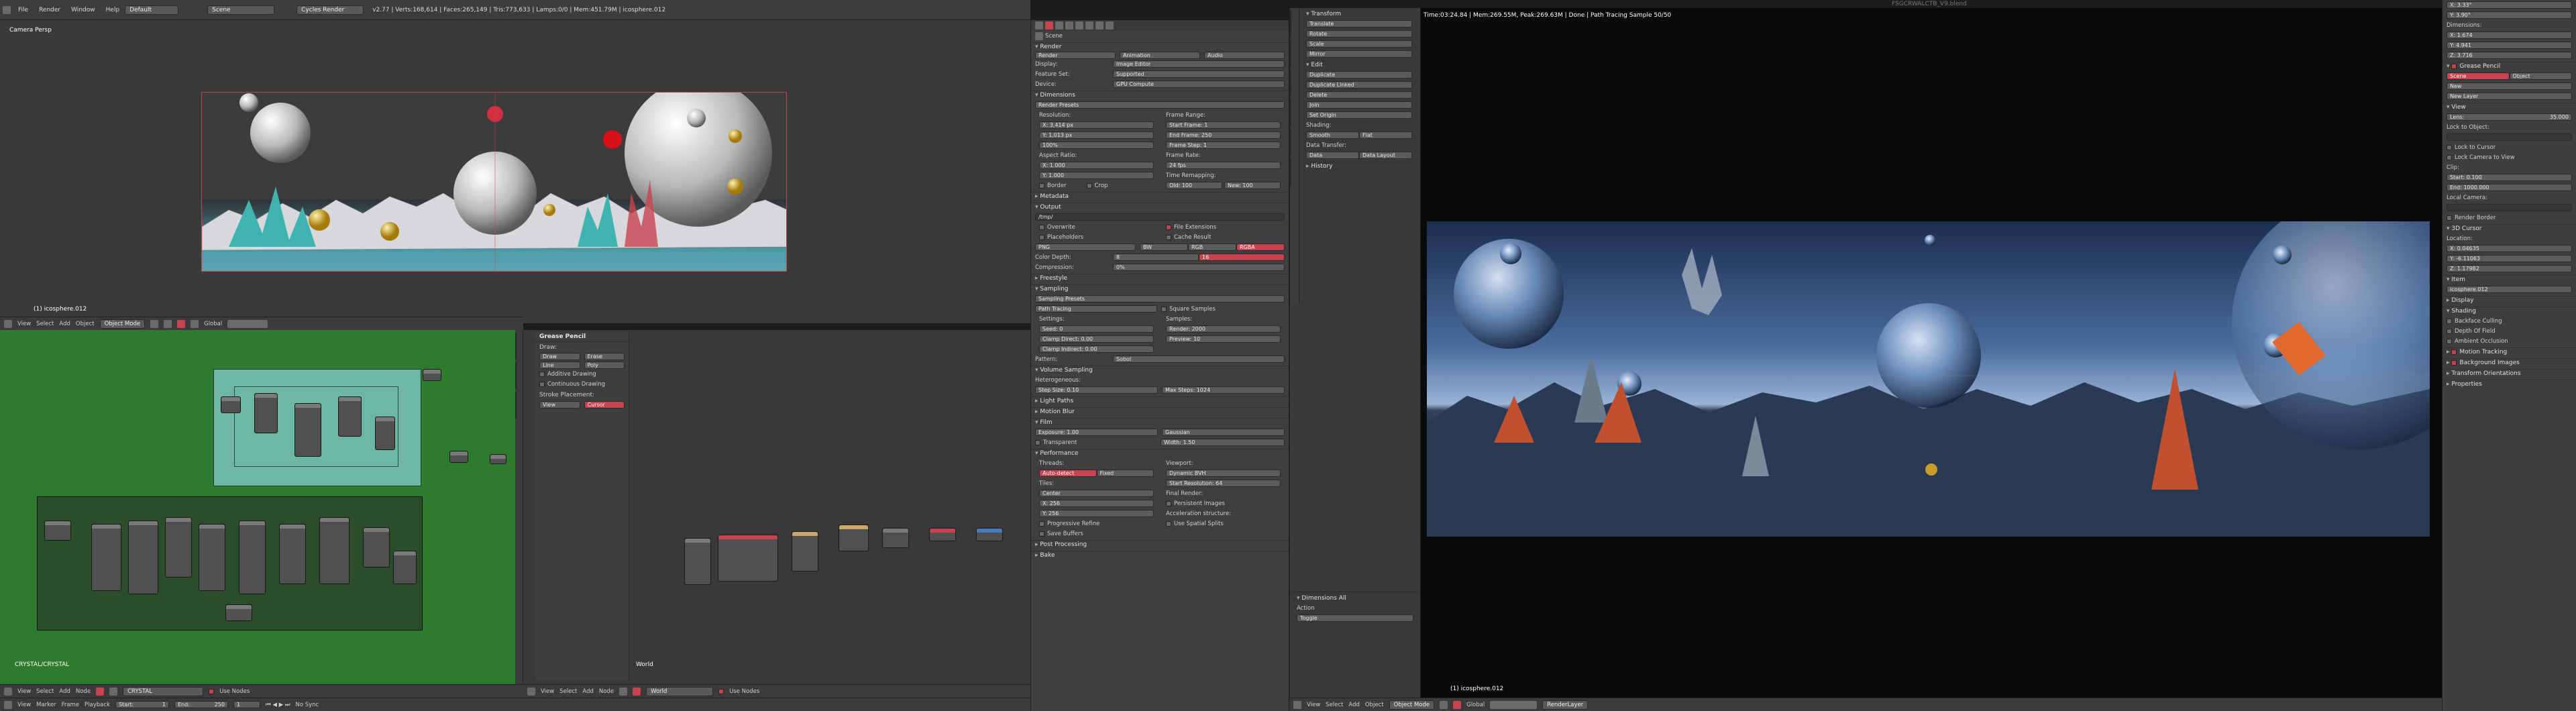 This screenshot has width=2576, height=711. Describe the element at coordinates (154, 323) in the screenshot. I see `shading-icon` at that location.